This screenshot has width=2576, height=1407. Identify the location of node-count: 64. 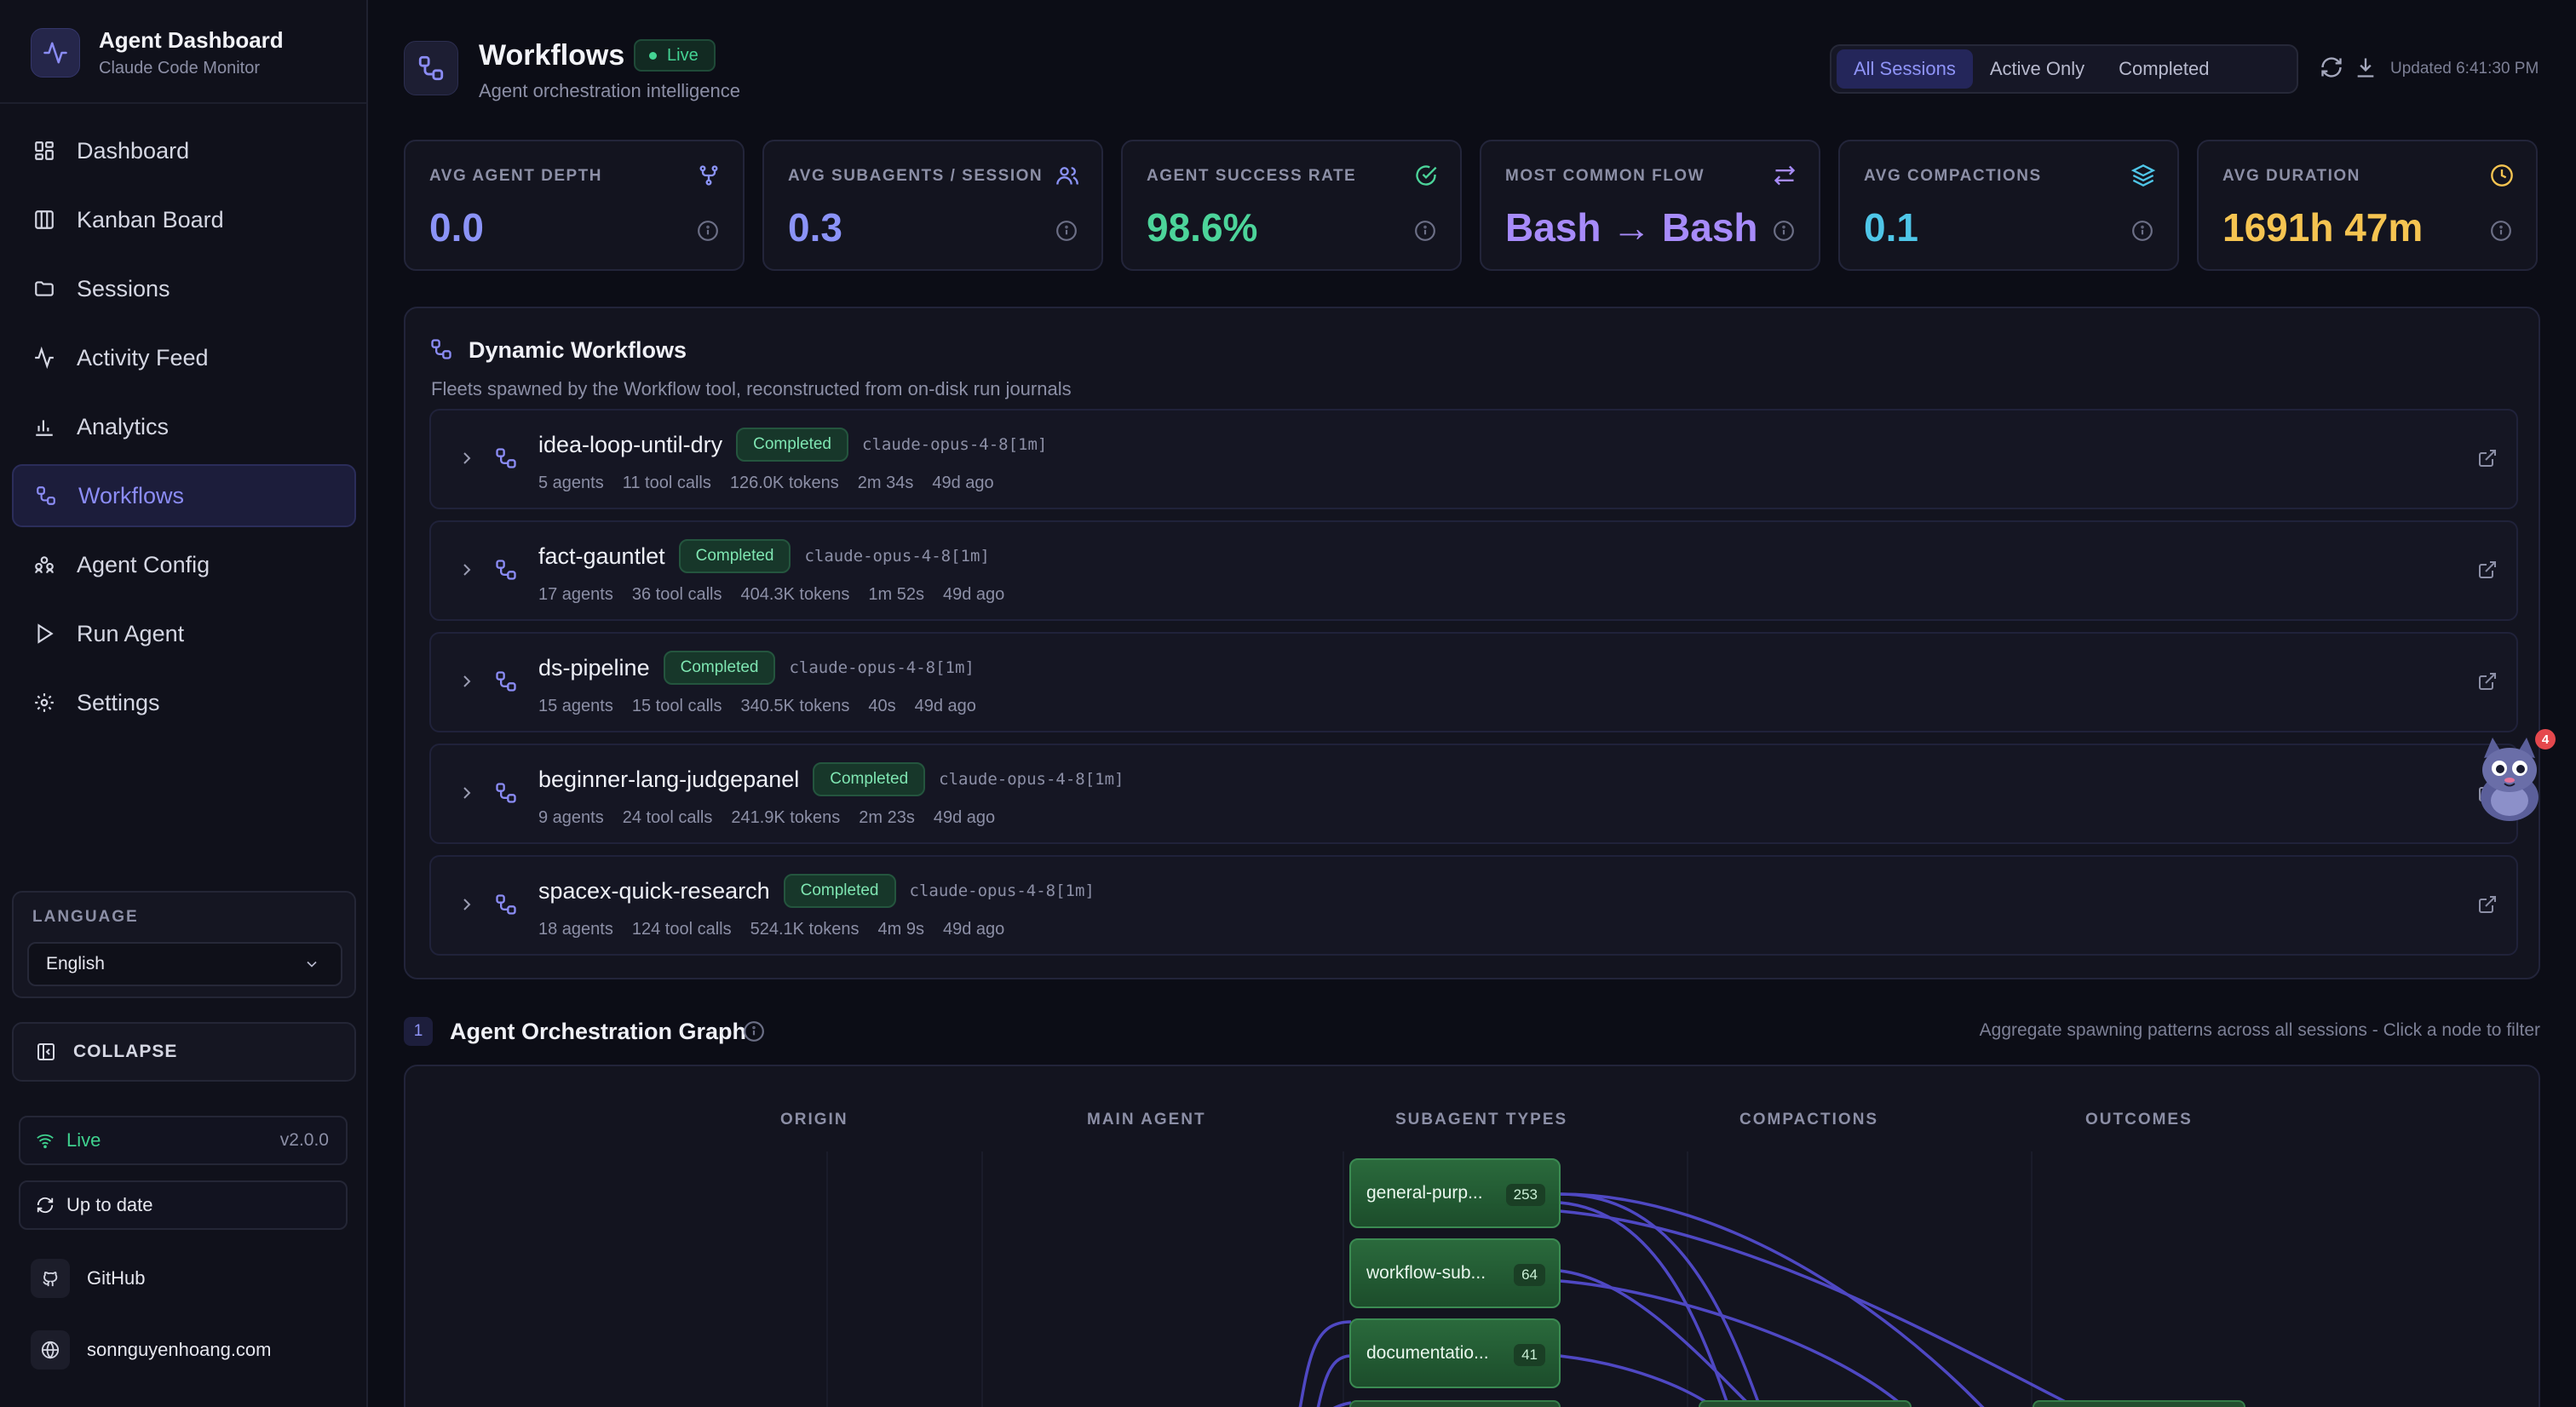
(1530, 1275).